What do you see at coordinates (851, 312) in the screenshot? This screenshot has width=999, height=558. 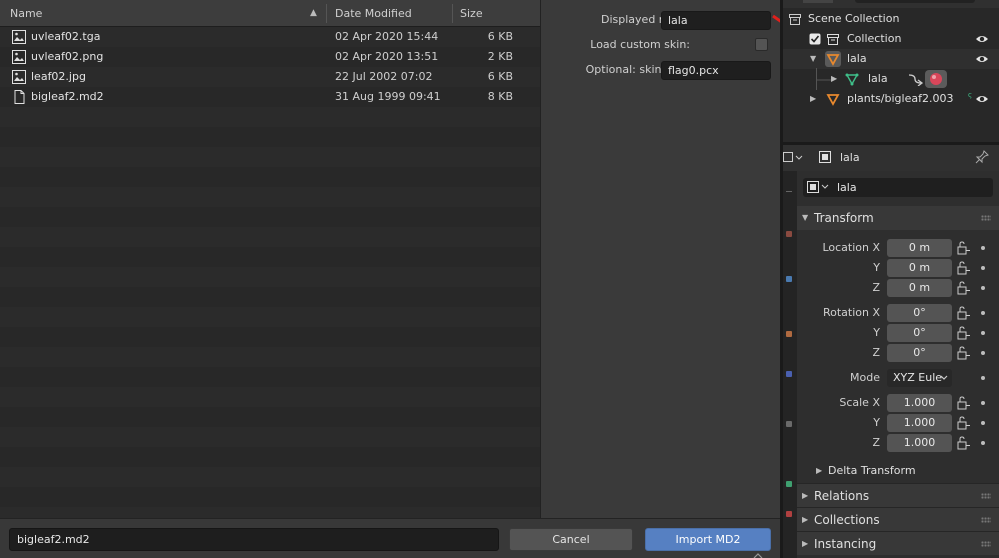 I see `rotation-x-label: Rotation X` at bounding box center [851, 312].